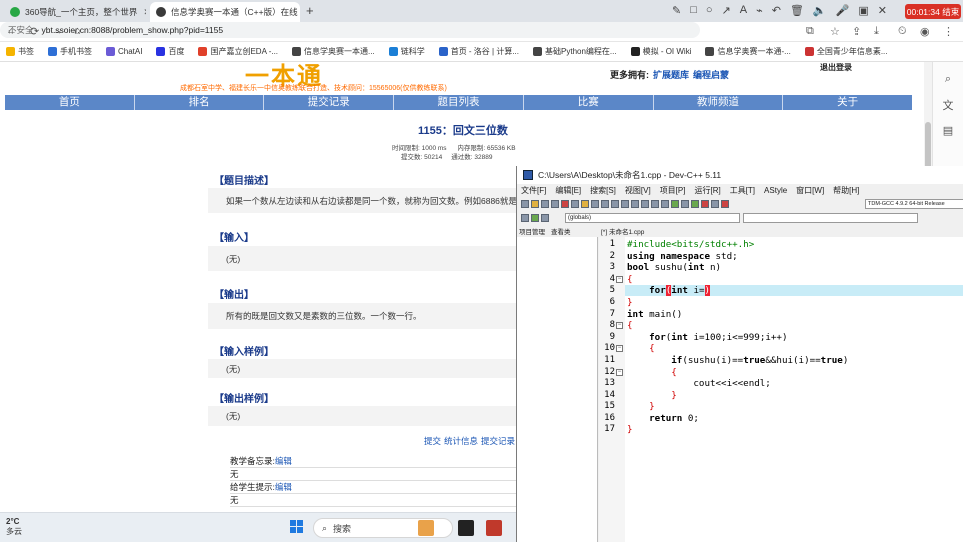 This screenshot has height=542, width=963. Describe the element at coordinates (660, 51) in the screenshot. I see `bookmark-item: 模拟 - OI Wiki` at that location.